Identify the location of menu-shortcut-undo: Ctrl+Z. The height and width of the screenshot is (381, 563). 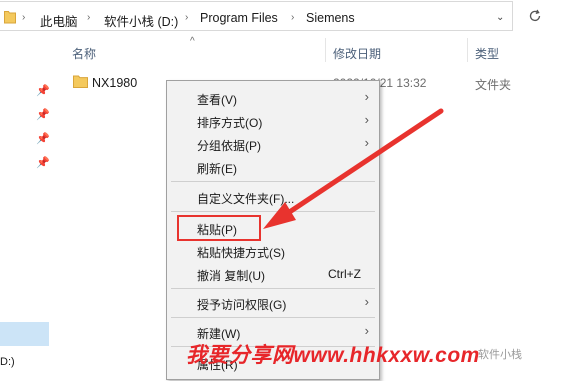
(344, 274).